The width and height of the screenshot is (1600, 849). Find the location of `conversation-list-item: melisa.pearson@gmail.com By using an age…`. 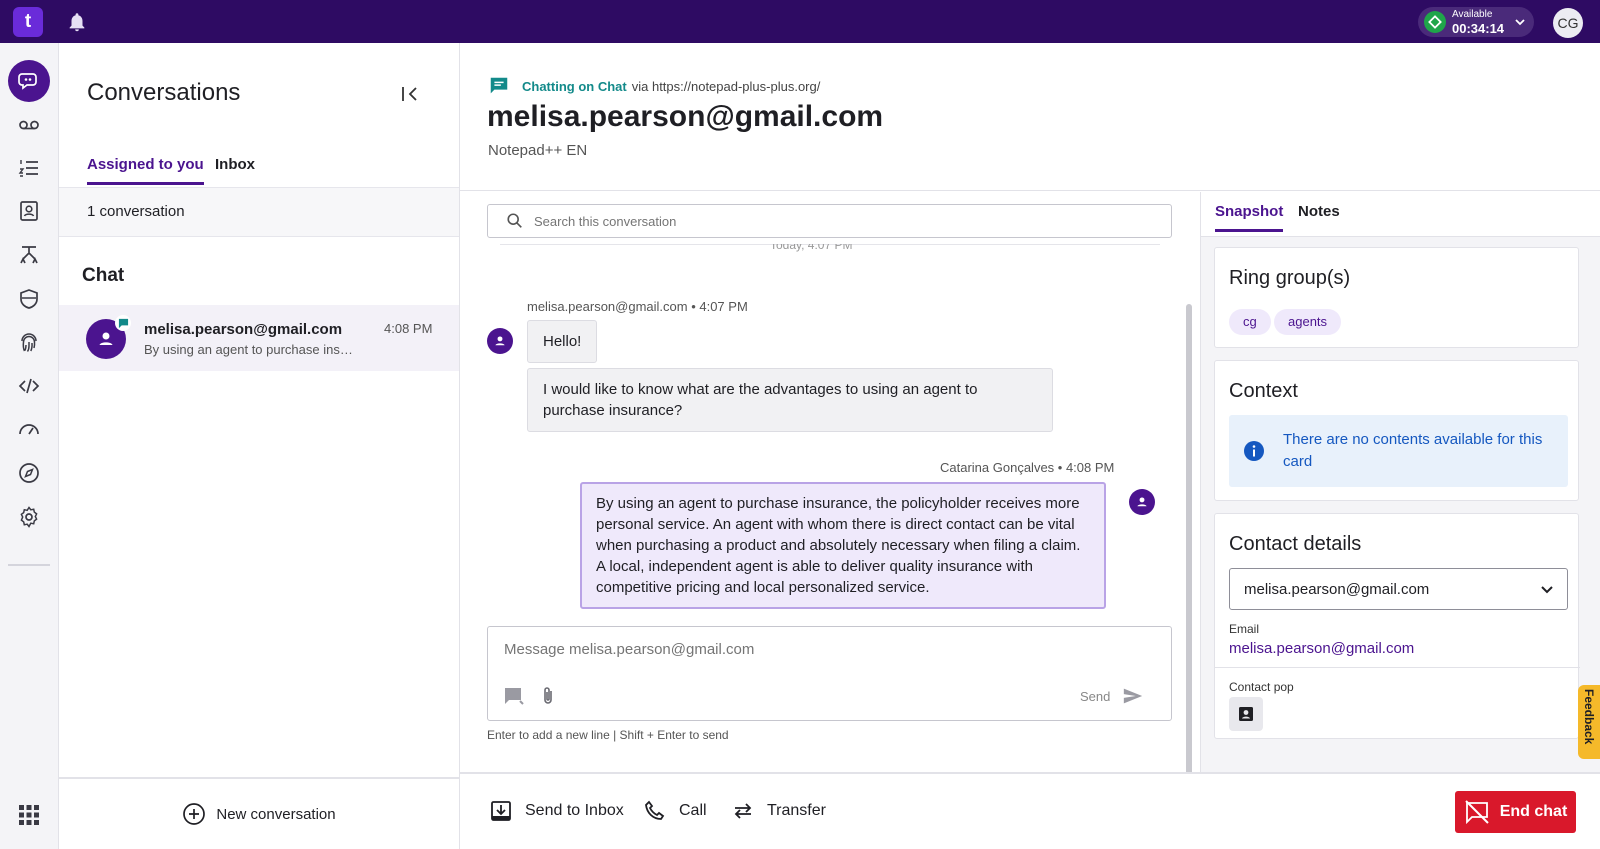

conversation-list-item: melisa.pearson@gmail.com By using an age… is located at coordinates (259, 338).